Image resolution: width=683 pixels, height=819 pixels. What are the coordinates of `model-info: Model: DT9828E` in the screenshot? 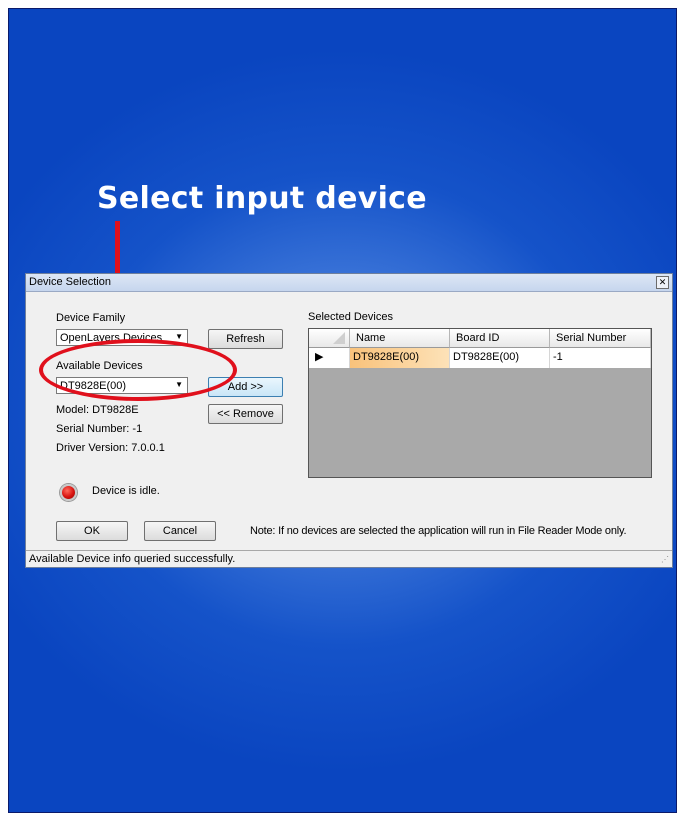 It's located at (97, 410).